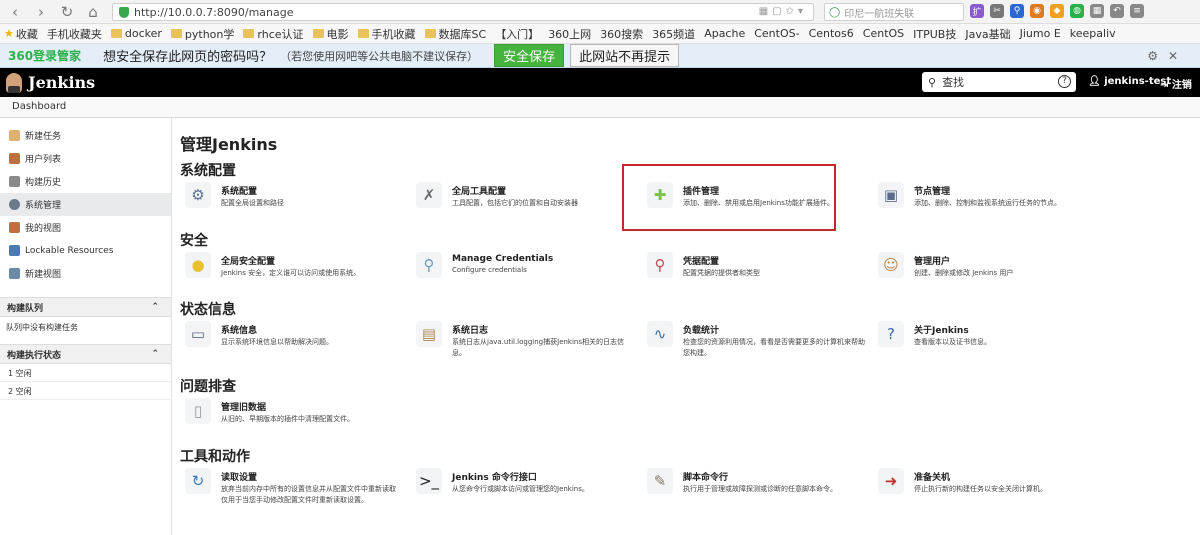 The image size is (1200, 535). What do you see at coordinates (85, 250) in the screenshot?
I see `sidebar-item-lockable-resources: Lockable Resources` at bounding box center [85, 250].